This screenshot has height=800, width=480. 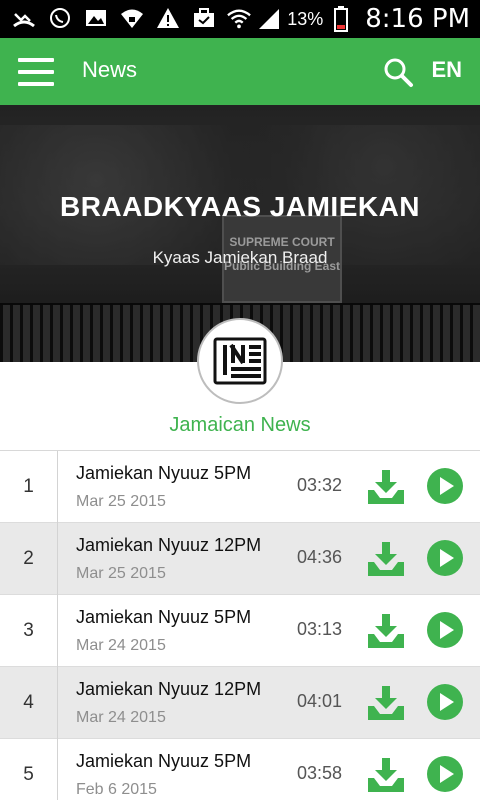 I want to click on clock: 8:16 PM, so click(x=417, y=19).